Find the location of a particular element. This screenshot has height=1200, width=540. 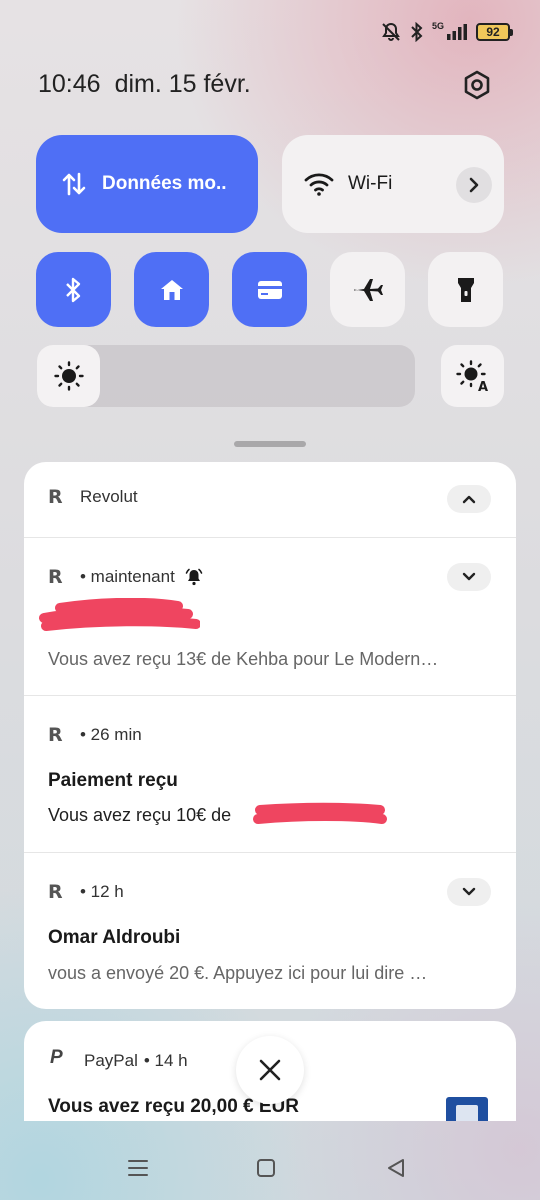

card-icon is located at coordinates (269, 289).